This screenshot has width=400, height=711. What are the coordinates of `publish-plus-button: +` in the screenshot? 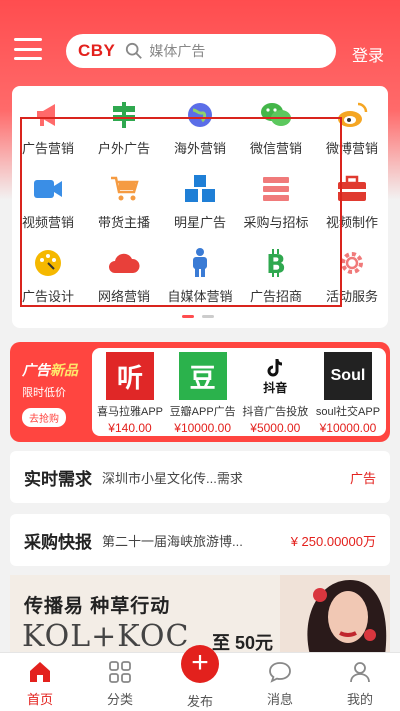 It's located at (200, 664).